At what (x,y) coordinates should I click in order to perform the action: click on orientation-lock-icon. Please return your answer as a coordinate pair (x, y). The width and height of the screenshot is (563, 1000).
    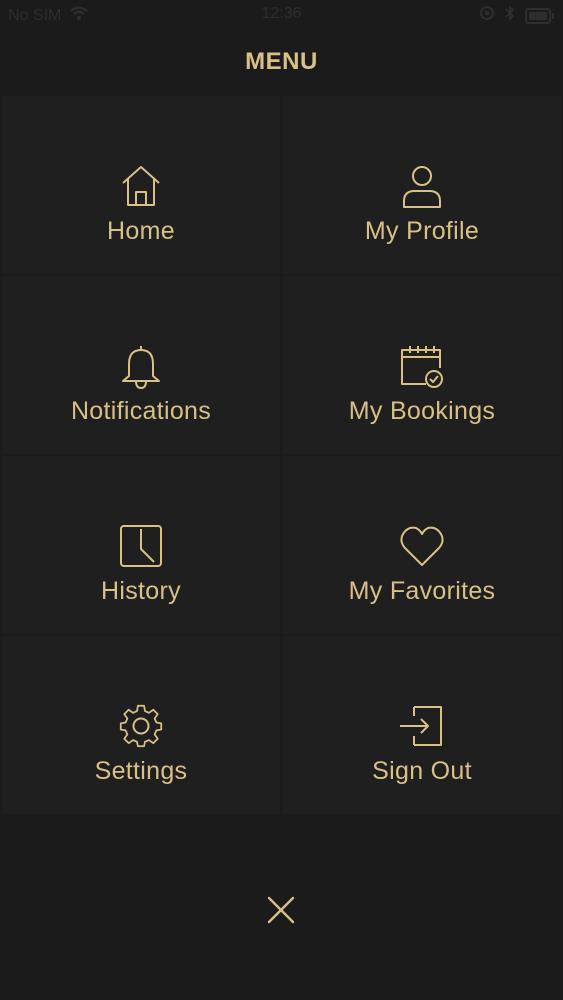
    Looking at the image, I should click on (487, 15).